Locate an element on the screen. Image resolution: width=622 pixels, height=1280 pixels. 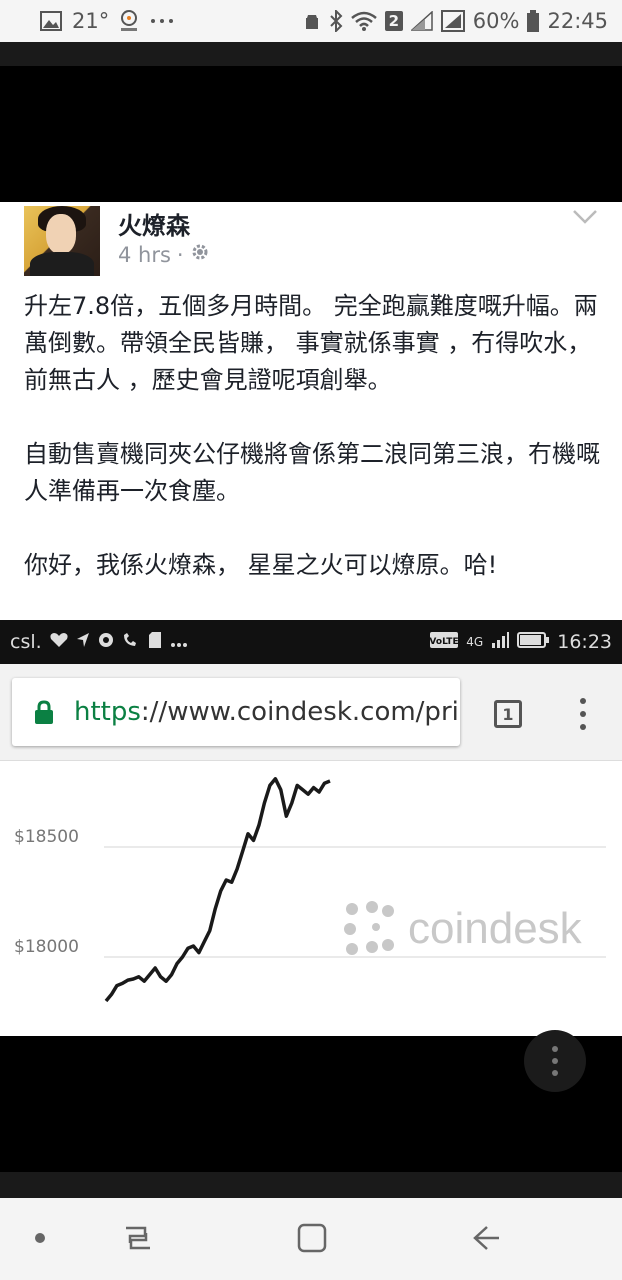
y-tick-label: $18500 is located at coordinates (46, 837).